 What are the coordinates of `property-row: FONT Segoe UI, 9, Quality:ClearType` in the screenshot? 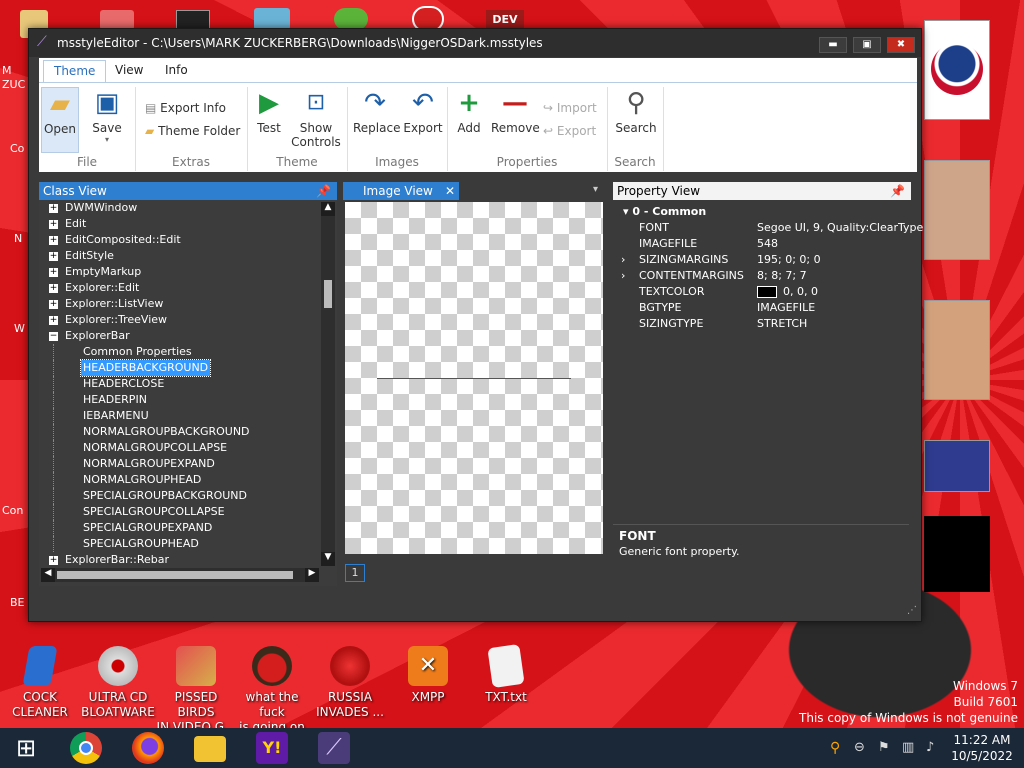 It's located at (768, 228).